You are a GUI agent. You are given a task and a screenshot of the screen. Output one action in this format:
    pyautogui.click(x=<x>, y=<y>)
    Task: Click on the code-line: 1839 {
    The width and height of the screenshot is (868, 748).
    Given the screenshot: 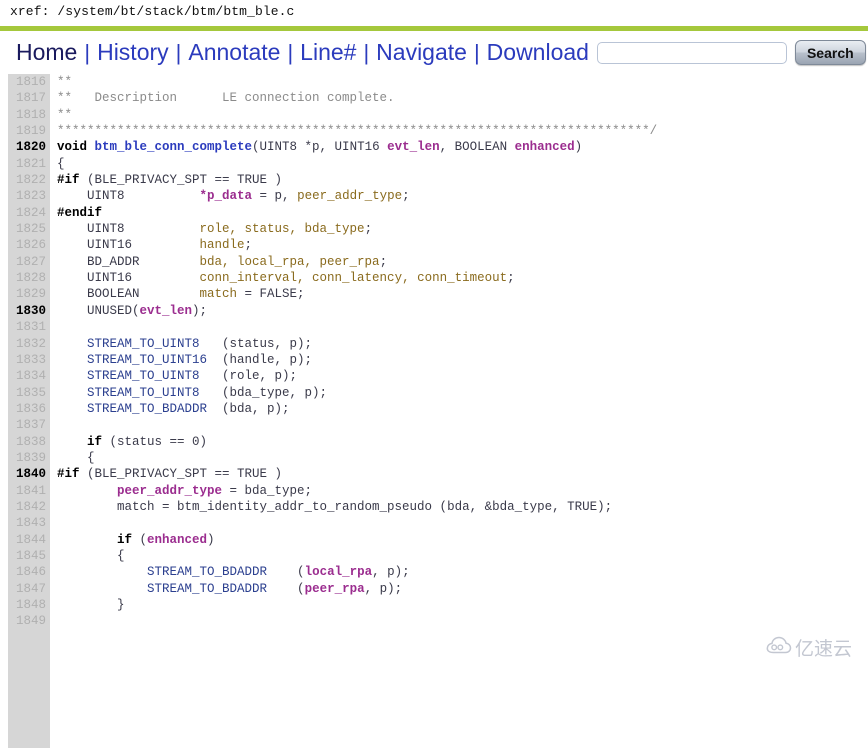 What is the action you would take?
    pyautogui.click(x=434, y=458)
    